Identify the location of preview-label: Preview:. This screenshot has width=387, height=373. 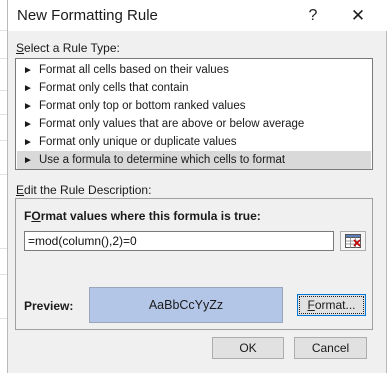
(49, 306).